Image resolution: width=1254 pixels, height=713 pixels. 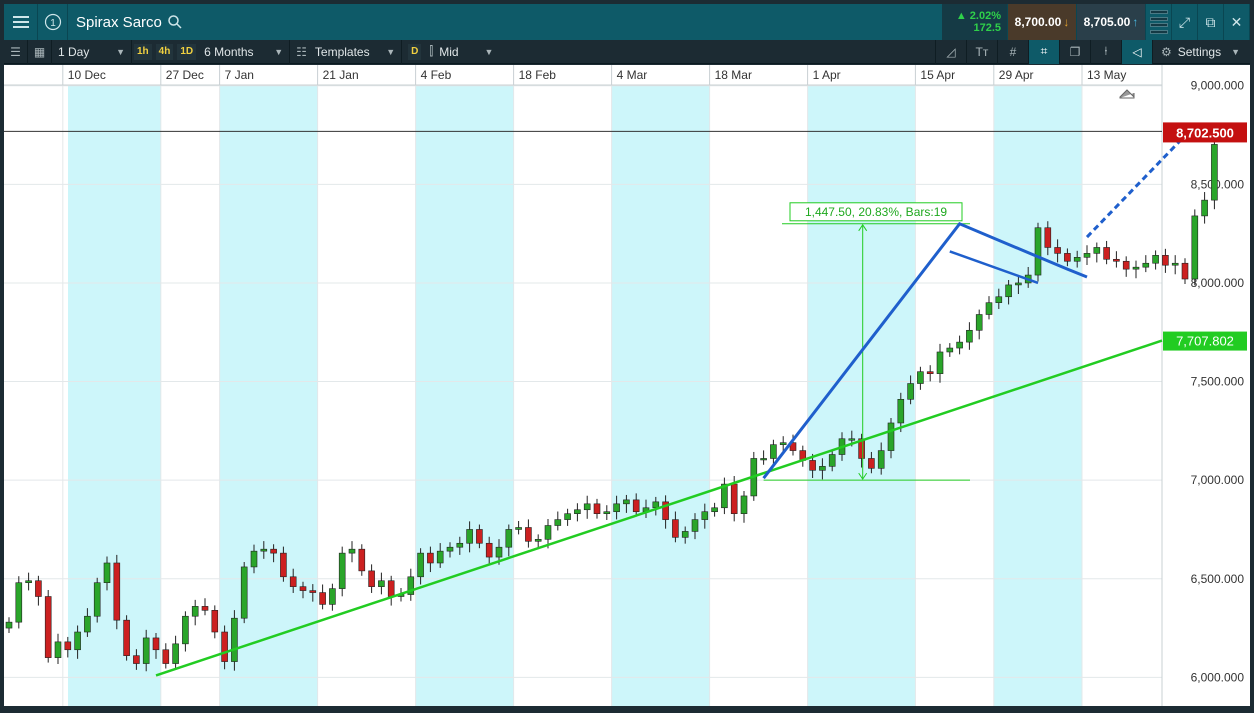 I want to click on price-type-badge: D, so click(x=415, y=51).